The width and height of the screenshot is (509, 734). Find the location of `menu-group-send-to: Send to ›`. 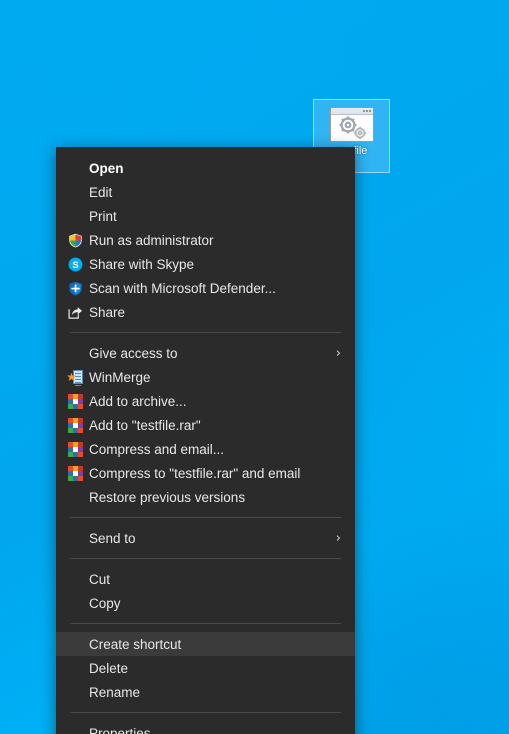

menu-group-send-to: Send to › is located at coordinates (205, 538).